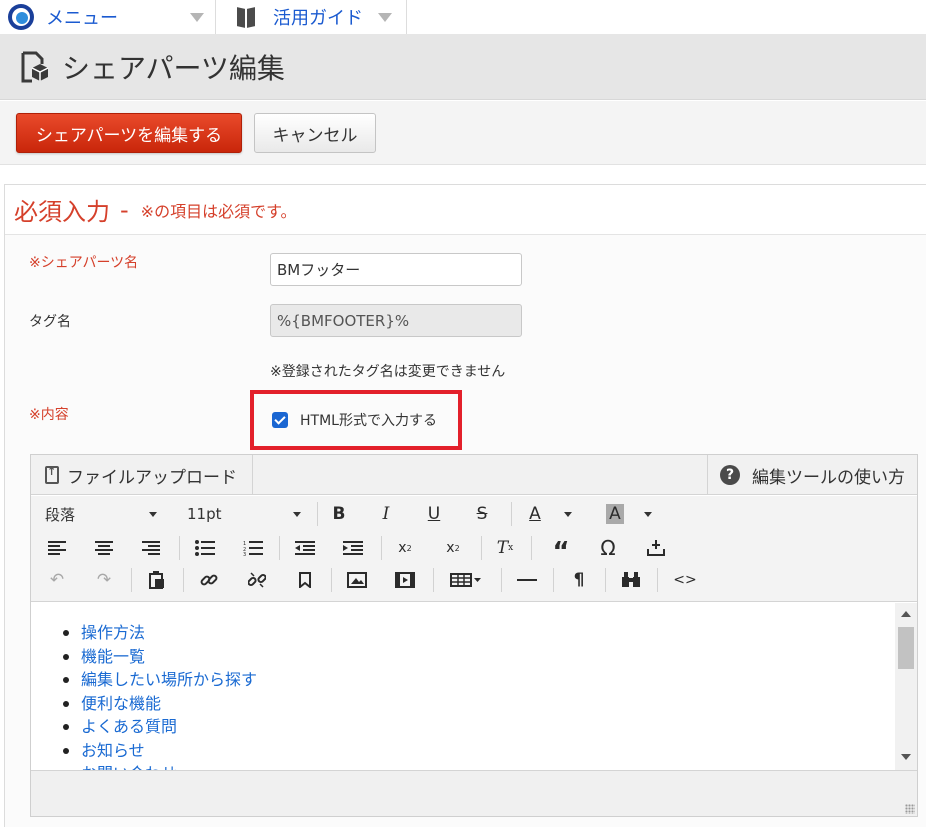 This screenshot has height=827, width=926. Describe the element at coordinates (159, 704) in the screenshot. I see `list-item: 便利な機能` at that location.